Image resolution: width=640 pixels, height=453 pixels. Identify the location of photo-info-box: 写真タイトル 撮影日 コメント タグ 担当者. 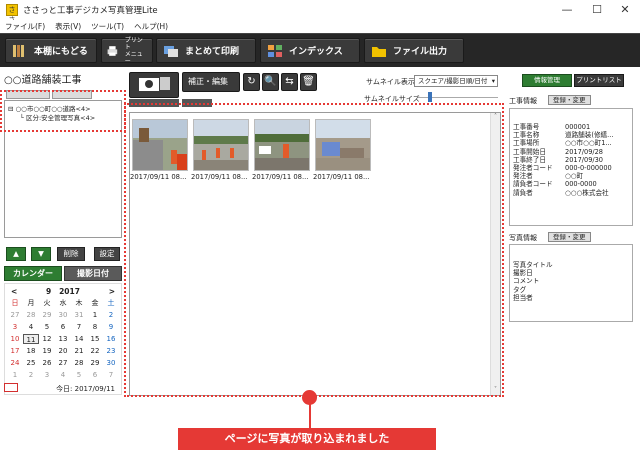
(571, 283).